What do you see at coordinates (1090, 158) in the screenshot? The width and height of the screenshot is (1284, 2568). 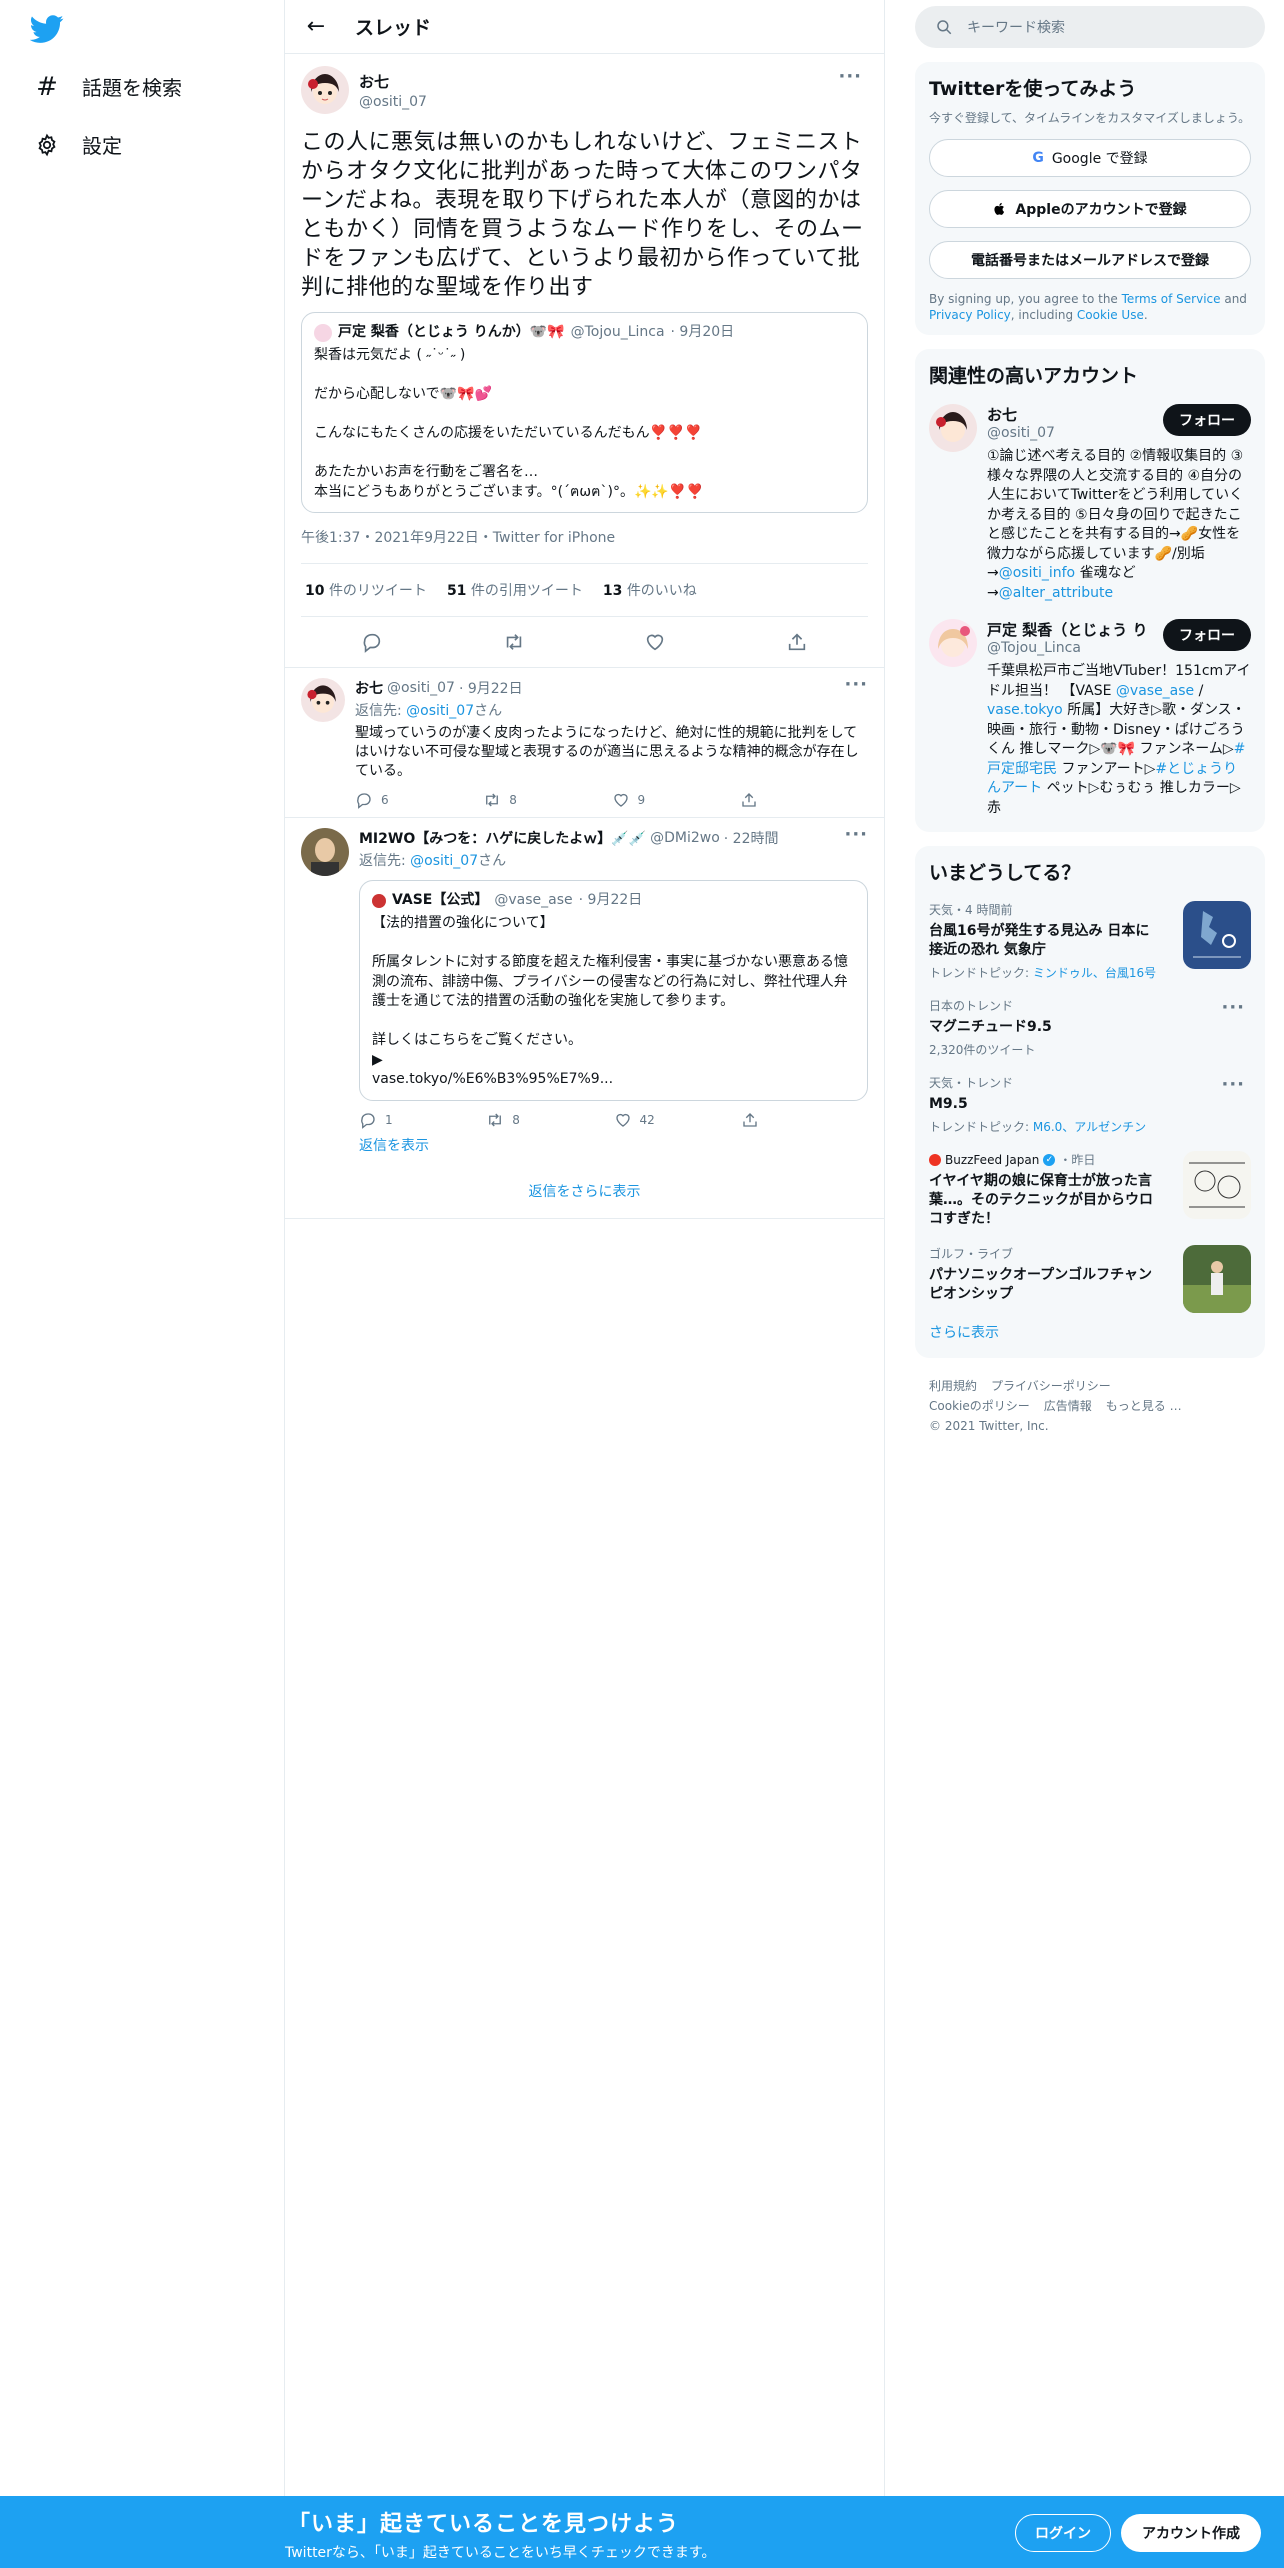 I see `google-signup-button: G Google で登録` at bounding box center [1090, 158].